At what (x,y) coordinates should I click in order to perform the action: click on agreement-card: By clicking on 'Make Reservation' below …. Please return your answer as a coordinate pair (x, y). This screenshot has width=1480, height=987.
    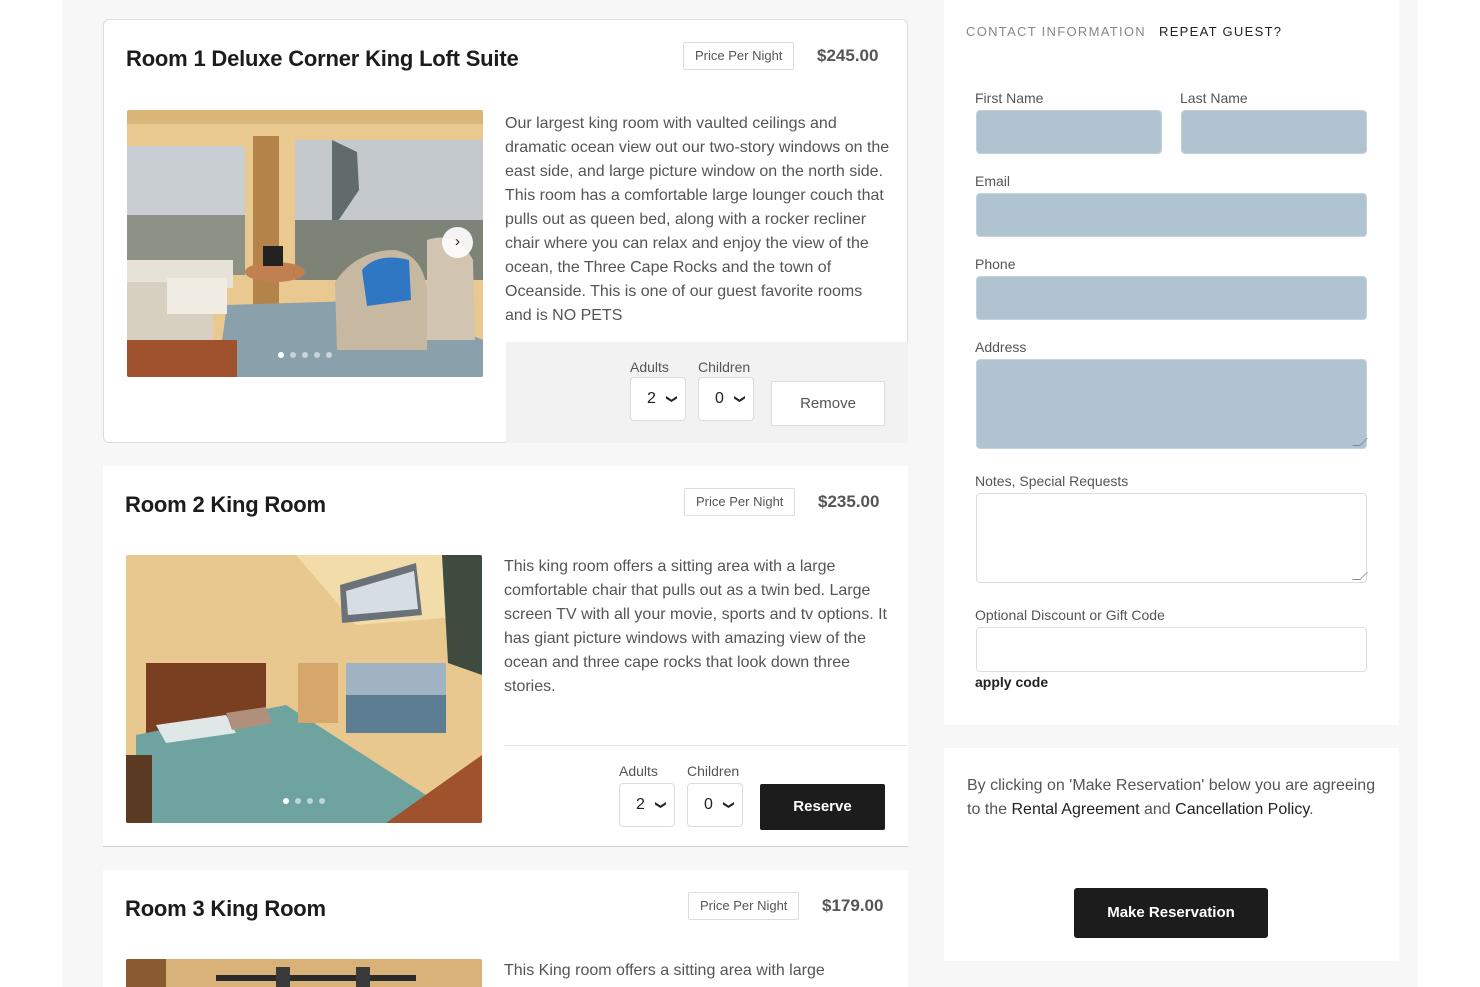
    Looking at the image, I should click on (1171, 854).